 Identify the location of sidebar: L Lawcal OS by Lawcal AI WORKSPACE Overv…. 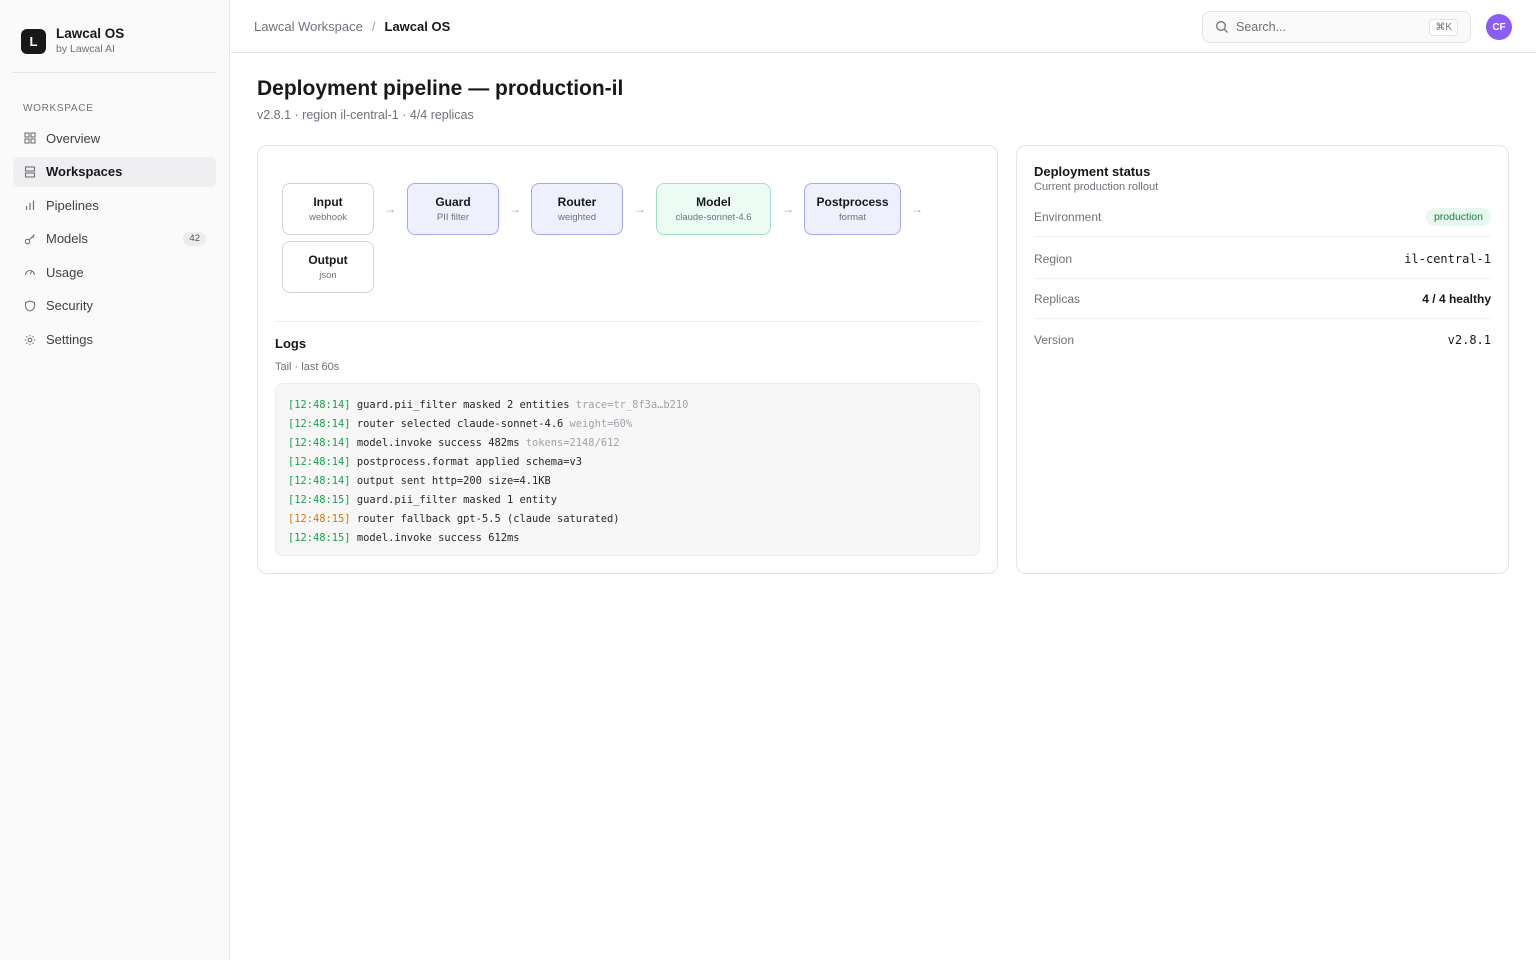
(115, 480).